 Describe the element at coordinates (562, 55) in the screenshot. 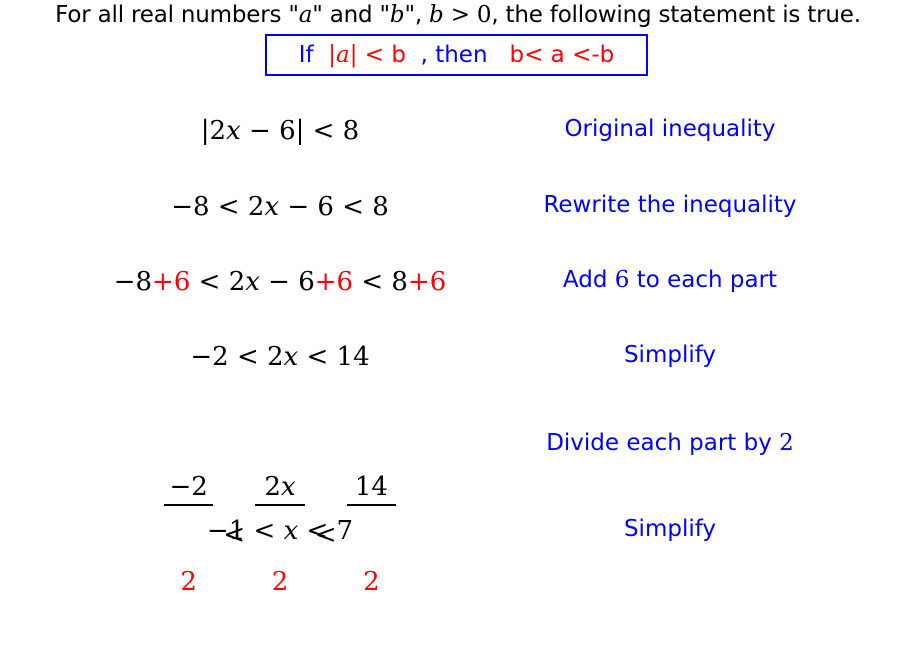

I see `rule-conclusion: b< a <-b` at that location.